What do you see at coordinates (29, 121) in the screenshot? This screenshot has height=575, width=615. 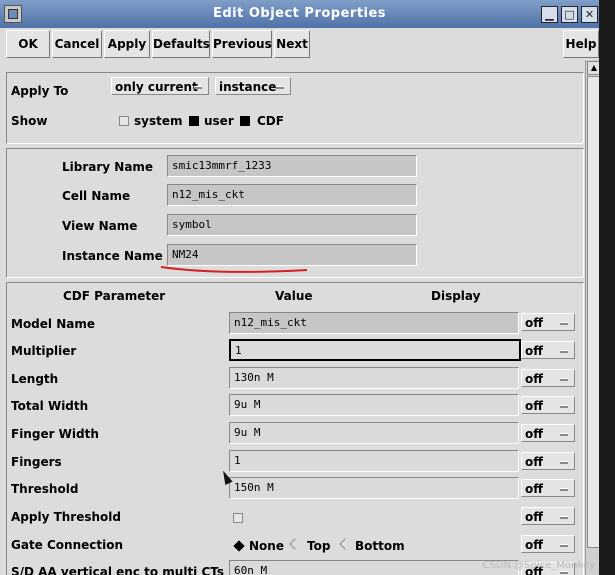 I see `show-label: Show` at bounding box center [29, 121].